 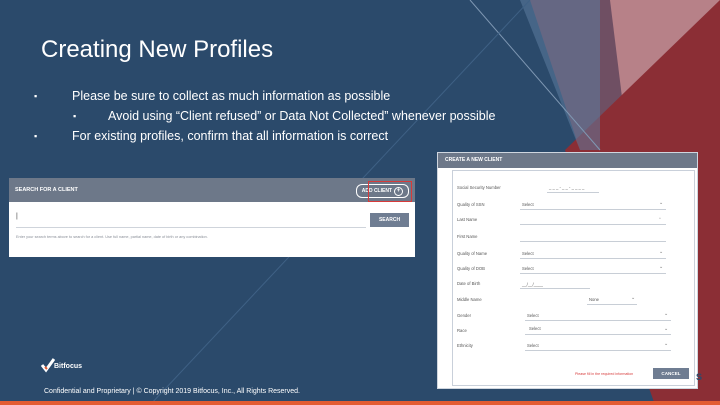 I want to click on ssn-quality-select: Select, so click(x=528, y=204).